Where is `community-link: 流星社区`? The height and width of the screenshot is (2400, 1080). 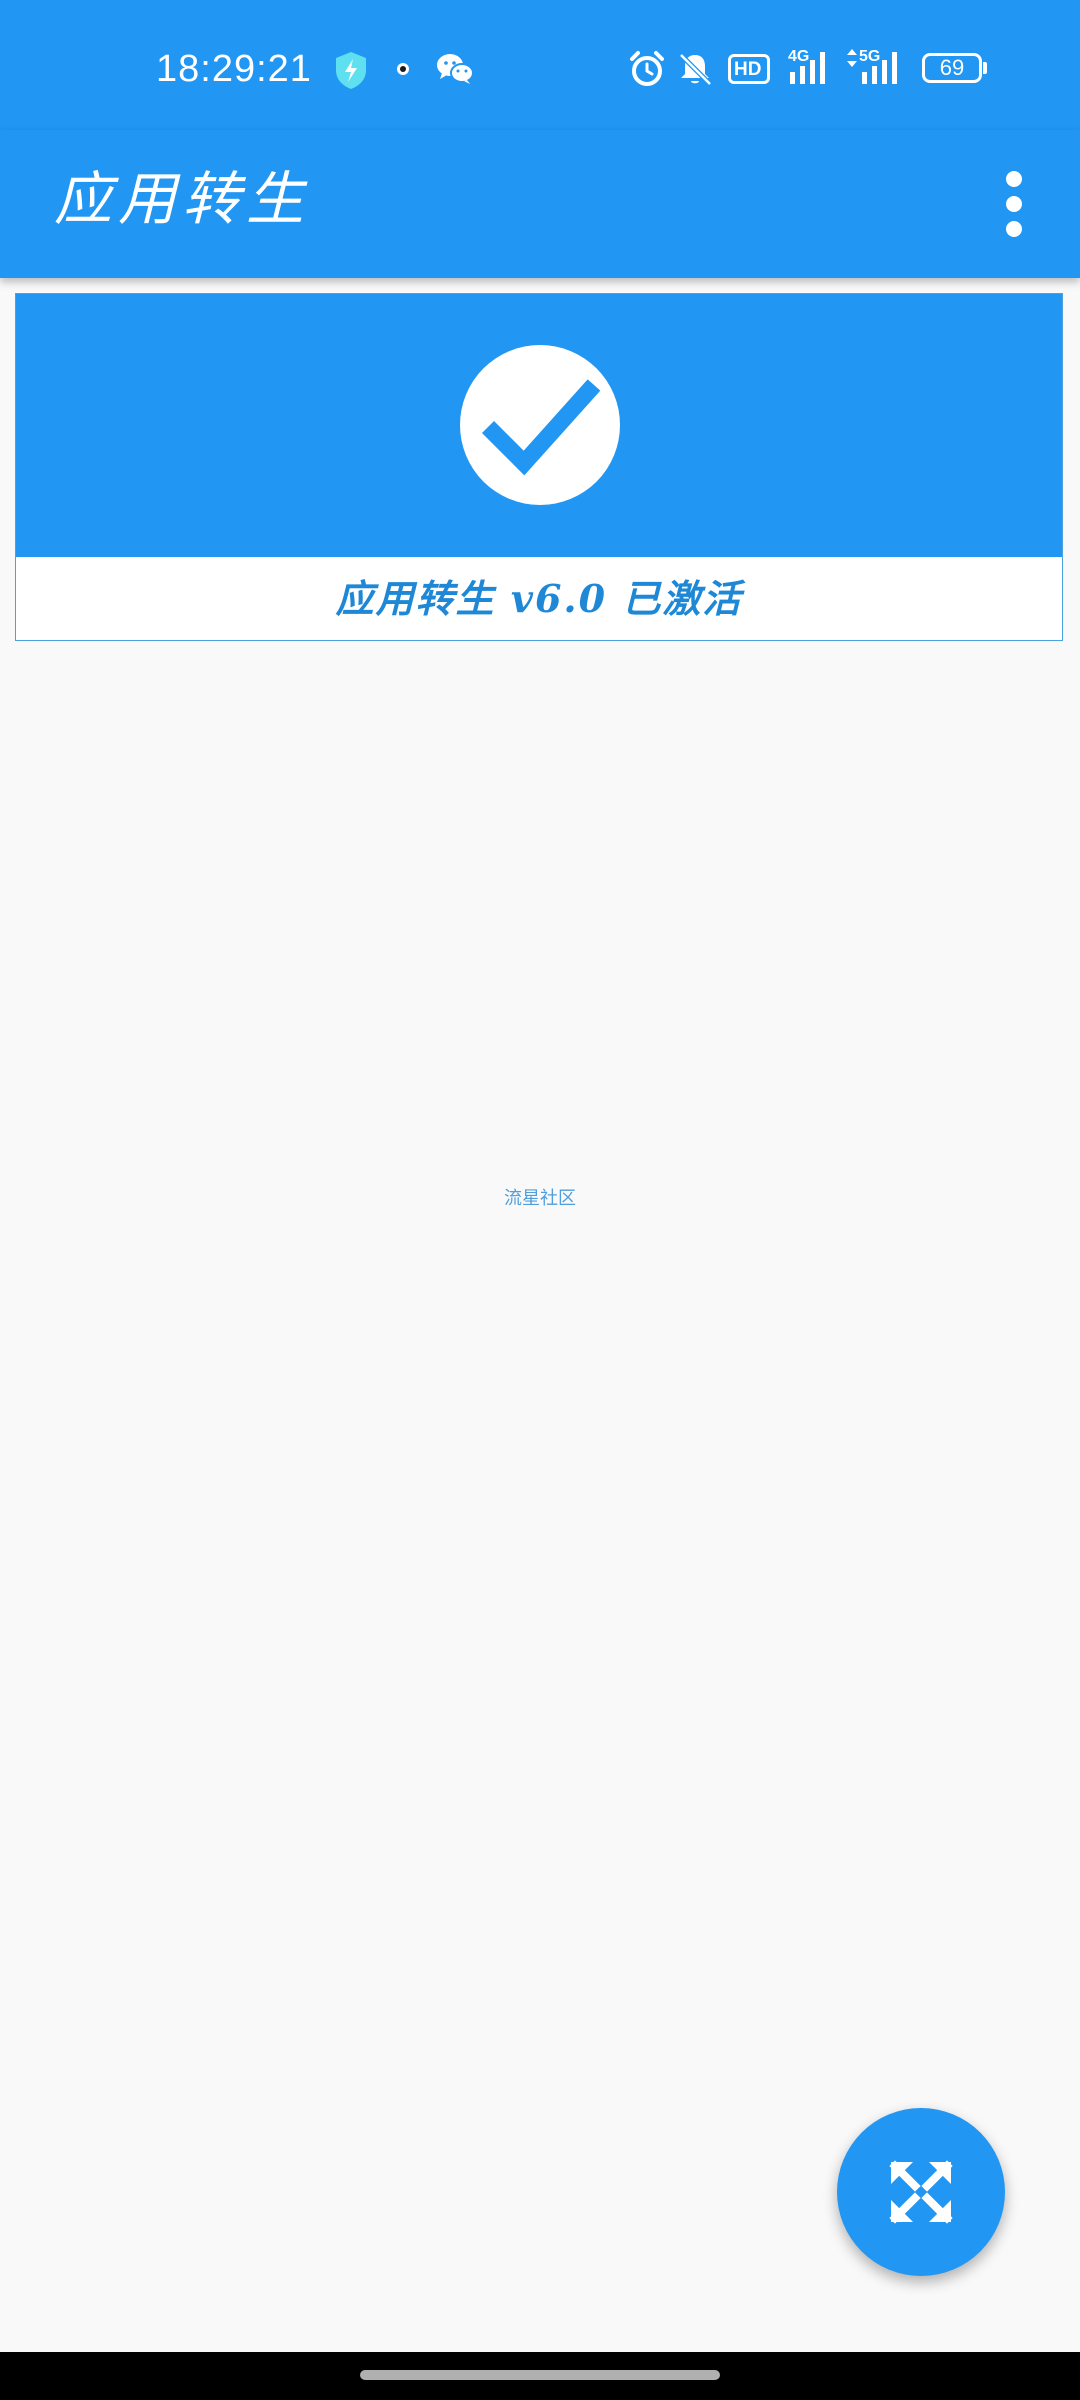
community-link: 流星社区 is located at coordinates (540, 1197).